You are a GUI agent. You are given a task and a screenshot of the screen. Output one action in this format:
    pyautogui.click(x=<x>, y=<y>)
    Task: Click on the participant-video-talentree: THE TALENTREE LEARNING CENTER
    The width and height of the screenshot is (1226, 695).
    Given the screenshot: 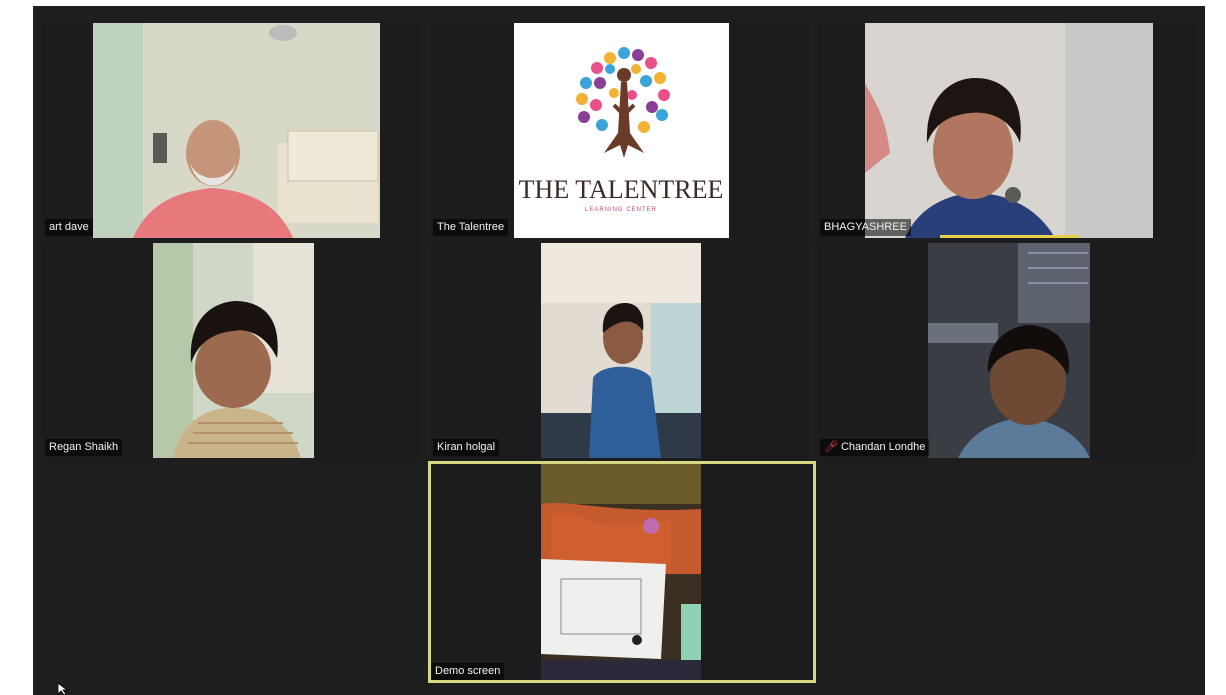 What is the action you would take?
    pyautogui.click(x=621, y=130)
    